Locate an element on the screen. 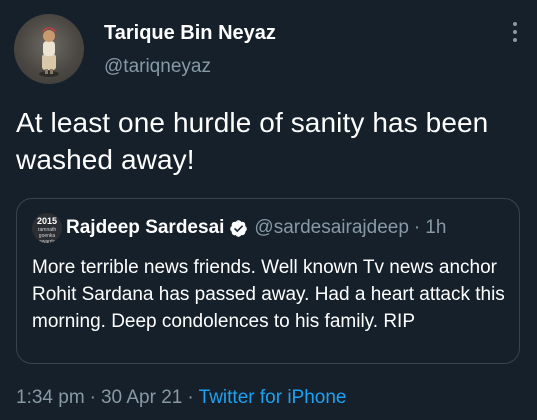 This screenshot has width=537, height=420. quoted-timestamp: 1h is located at coordinates (436, 227).